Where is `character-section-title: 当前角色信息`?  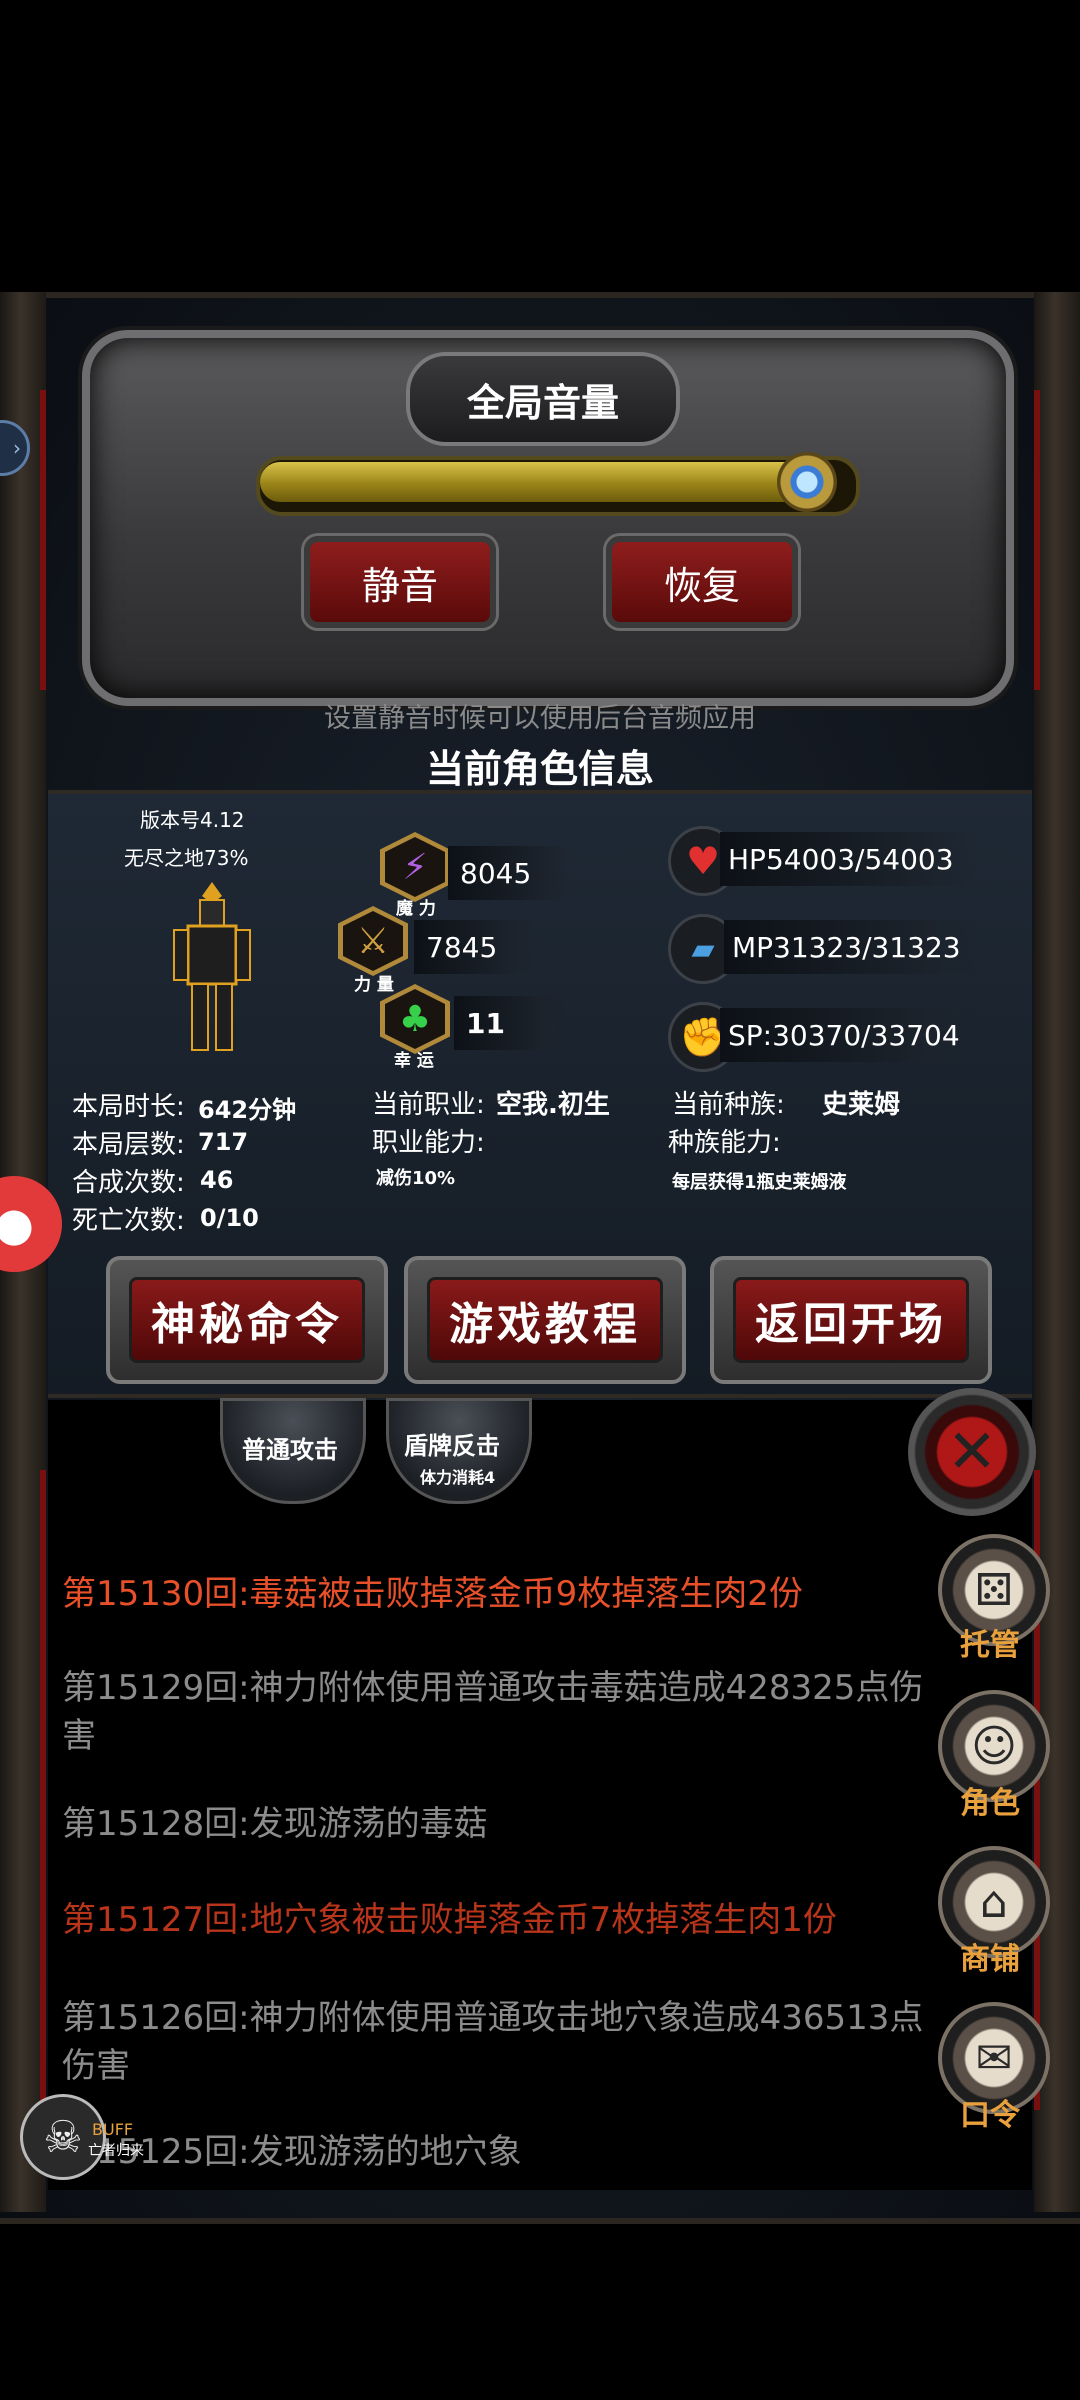
character-section-title: 当前角色信息 is located at coordinates (539, 769).